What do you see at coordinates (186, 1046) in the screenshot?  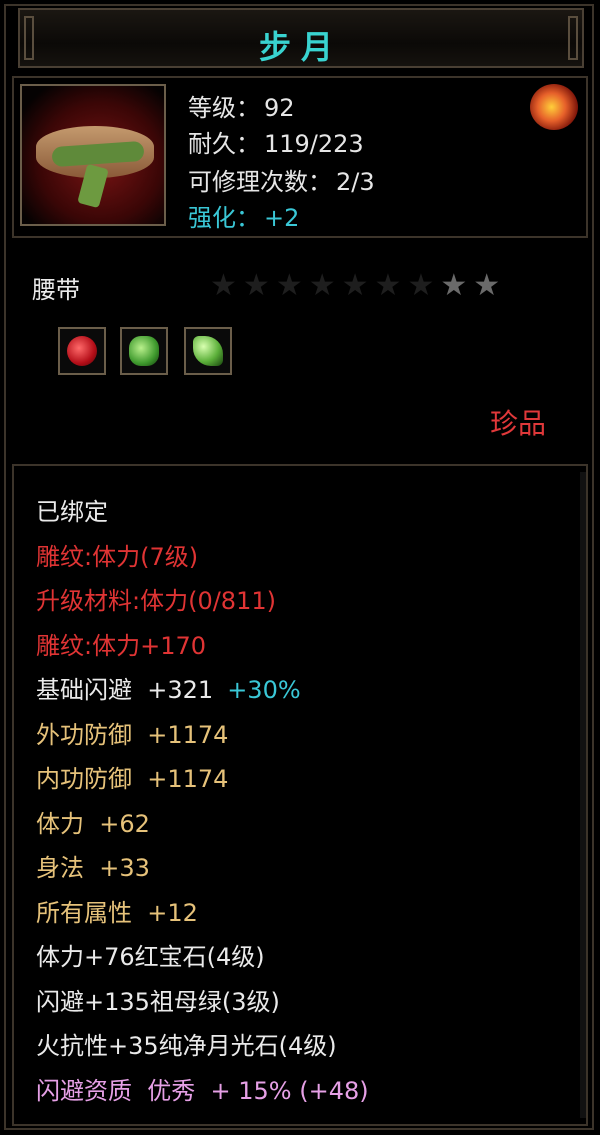 I see `attribute-line: 火抗性+35纯净月光石(4级)` at bounding box center [186, 1046].